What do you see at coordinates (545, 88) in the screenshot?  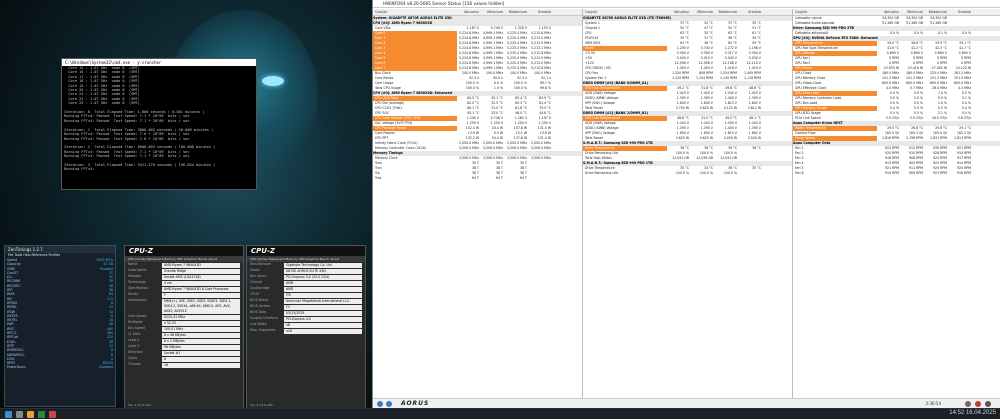 I see `sensor-value: 99.8 %` at bounding box center [545, 88].